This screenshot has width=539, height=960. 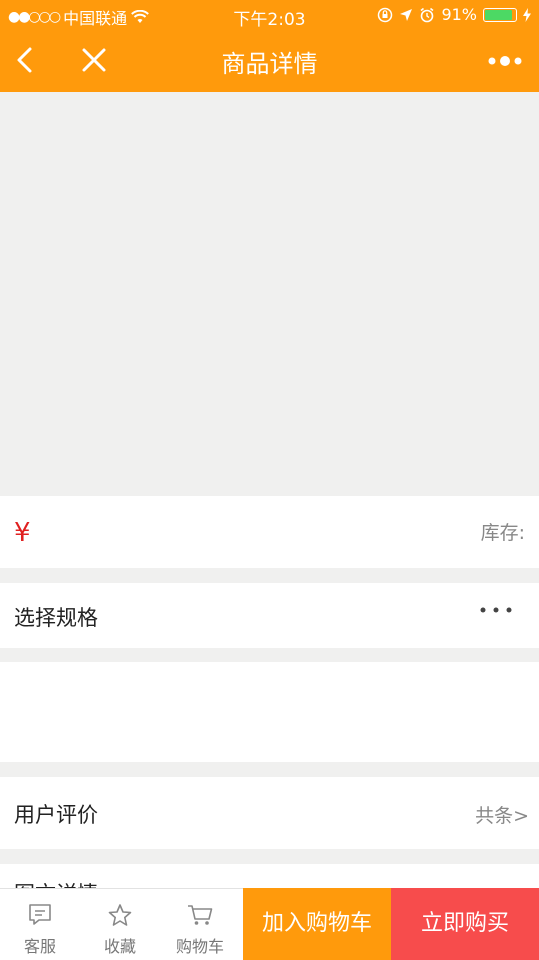 What do you see at coordinates (385, 14) in the screenshot?
I see `orientation-lock-icon` at bounding box center [385, 14].